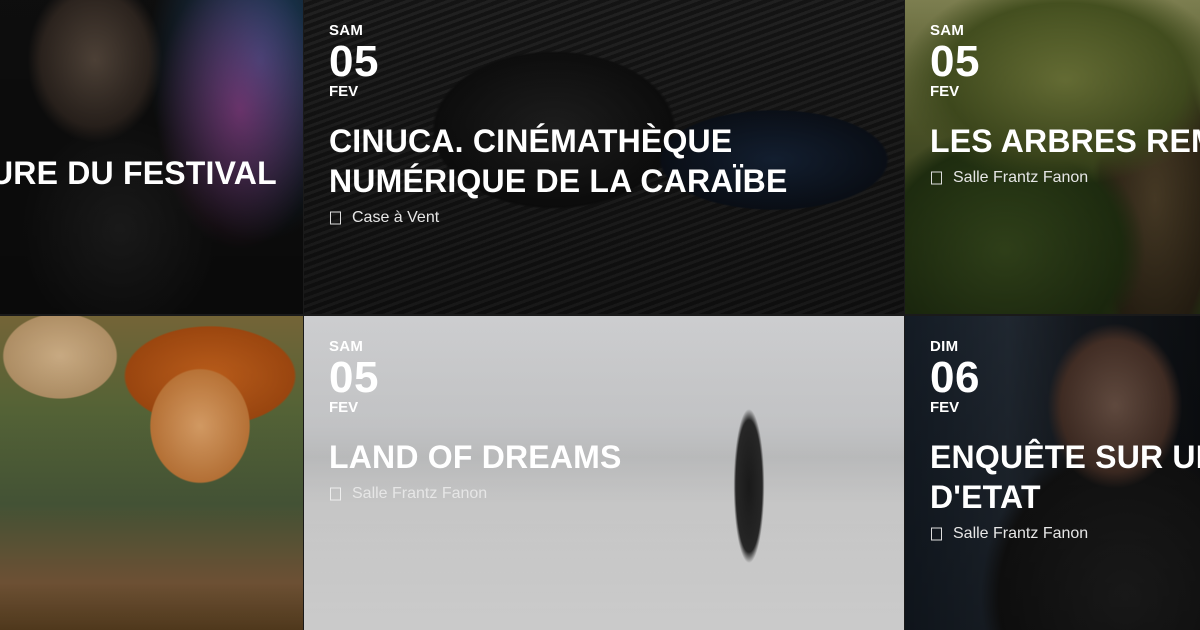 This screenshot has width=1200, height=630. I want to click on event-title: LES ARBRES REM, so click(1065, 141).